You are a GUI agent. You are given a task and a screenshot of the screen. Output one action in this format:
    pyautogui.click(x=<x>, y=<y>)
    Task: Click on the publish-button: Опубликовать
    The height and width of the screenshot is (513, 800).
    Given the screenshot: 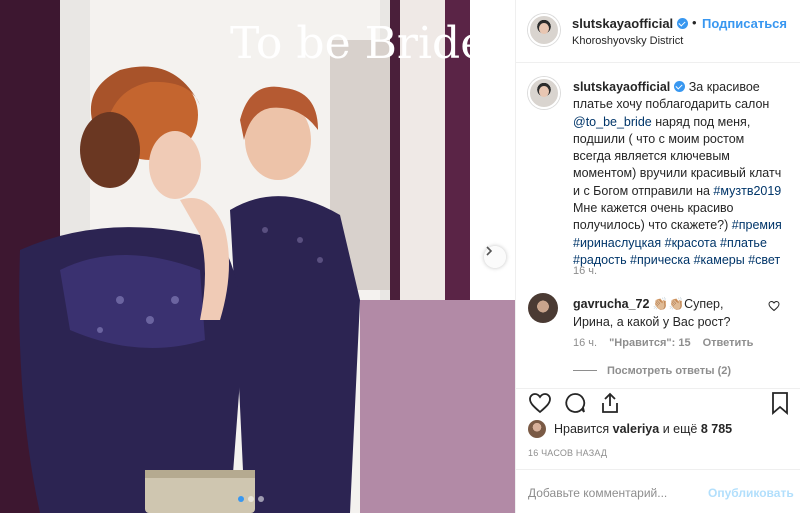 What is the action you would take?
    pyautogui.click(x=751, y=493)
    